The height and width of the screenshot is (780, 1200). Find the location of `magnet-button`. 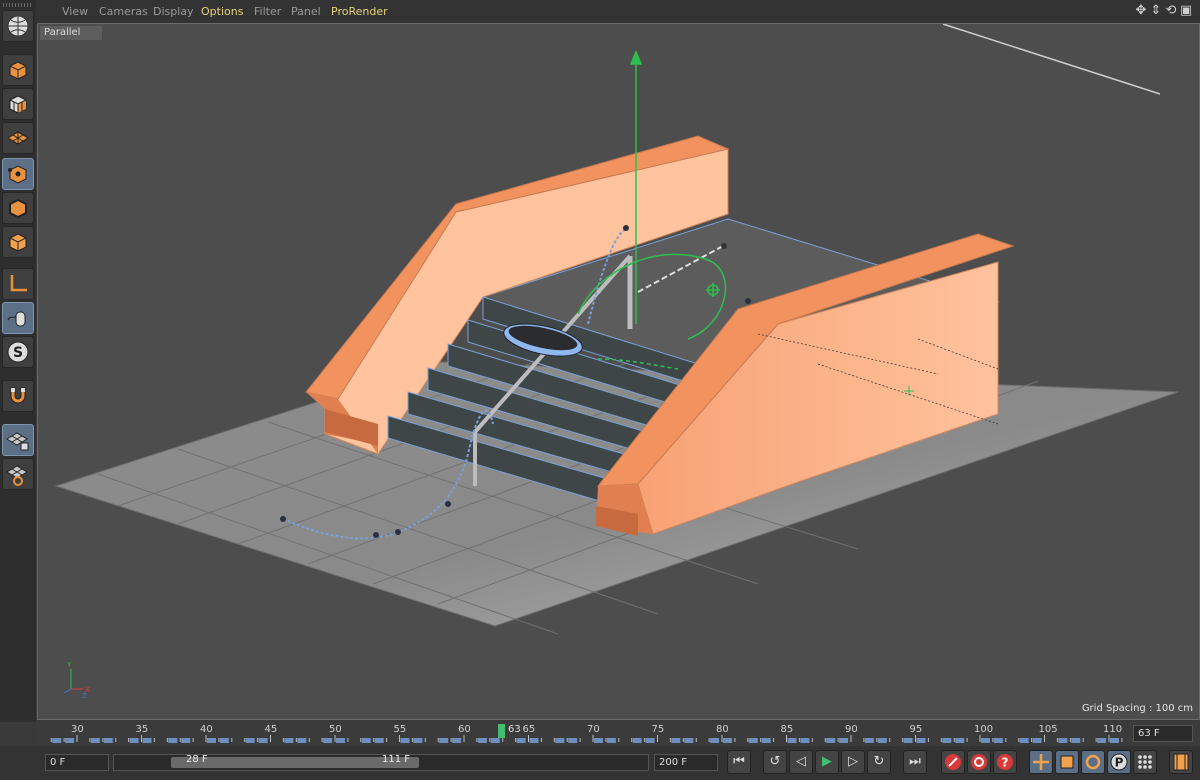

magnet-button is located at coordinates (18, 396).